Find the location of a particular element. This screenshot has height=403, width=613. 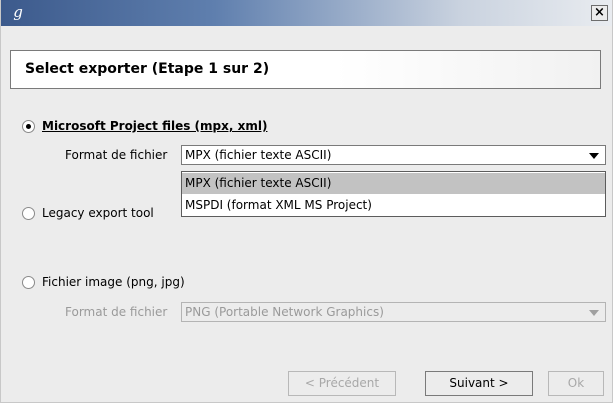

image-format-select: PNG (Portable Network Graphics) is located at coordinates (393, 312).